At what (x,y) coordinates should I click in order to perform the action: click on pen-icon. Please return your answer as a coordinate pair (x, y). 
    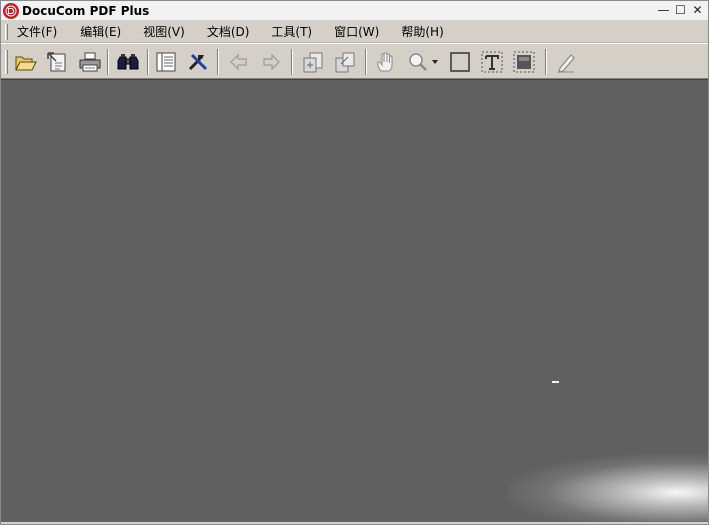
    Looking at the image, I should click on (566, 62).